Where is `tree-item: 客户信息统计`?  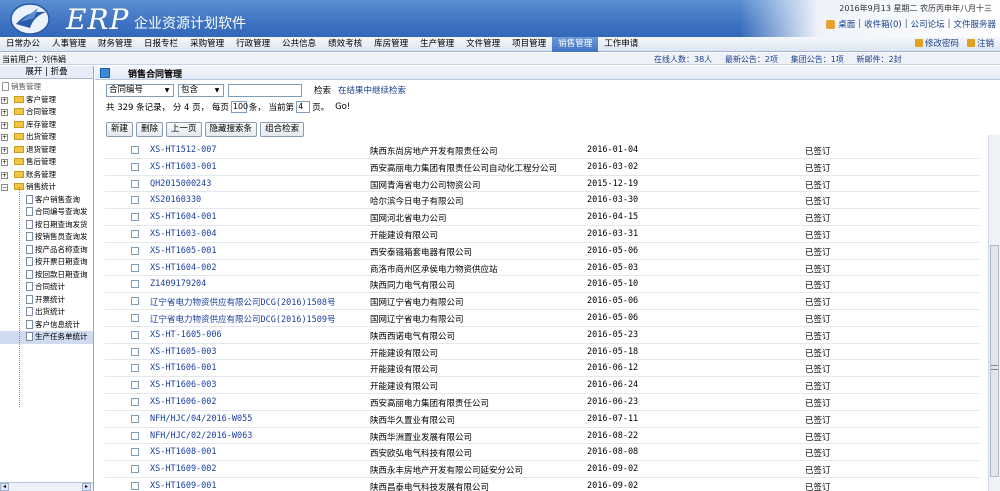
tree-item: 客户信息统计 is located at coordinates (46, 325).